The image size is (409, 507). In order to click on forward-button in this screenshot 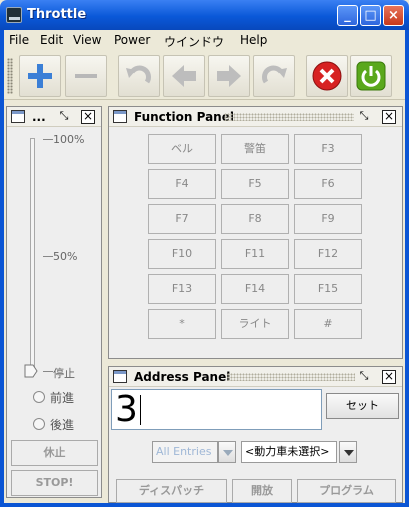, I will do `click(229, 76)`.